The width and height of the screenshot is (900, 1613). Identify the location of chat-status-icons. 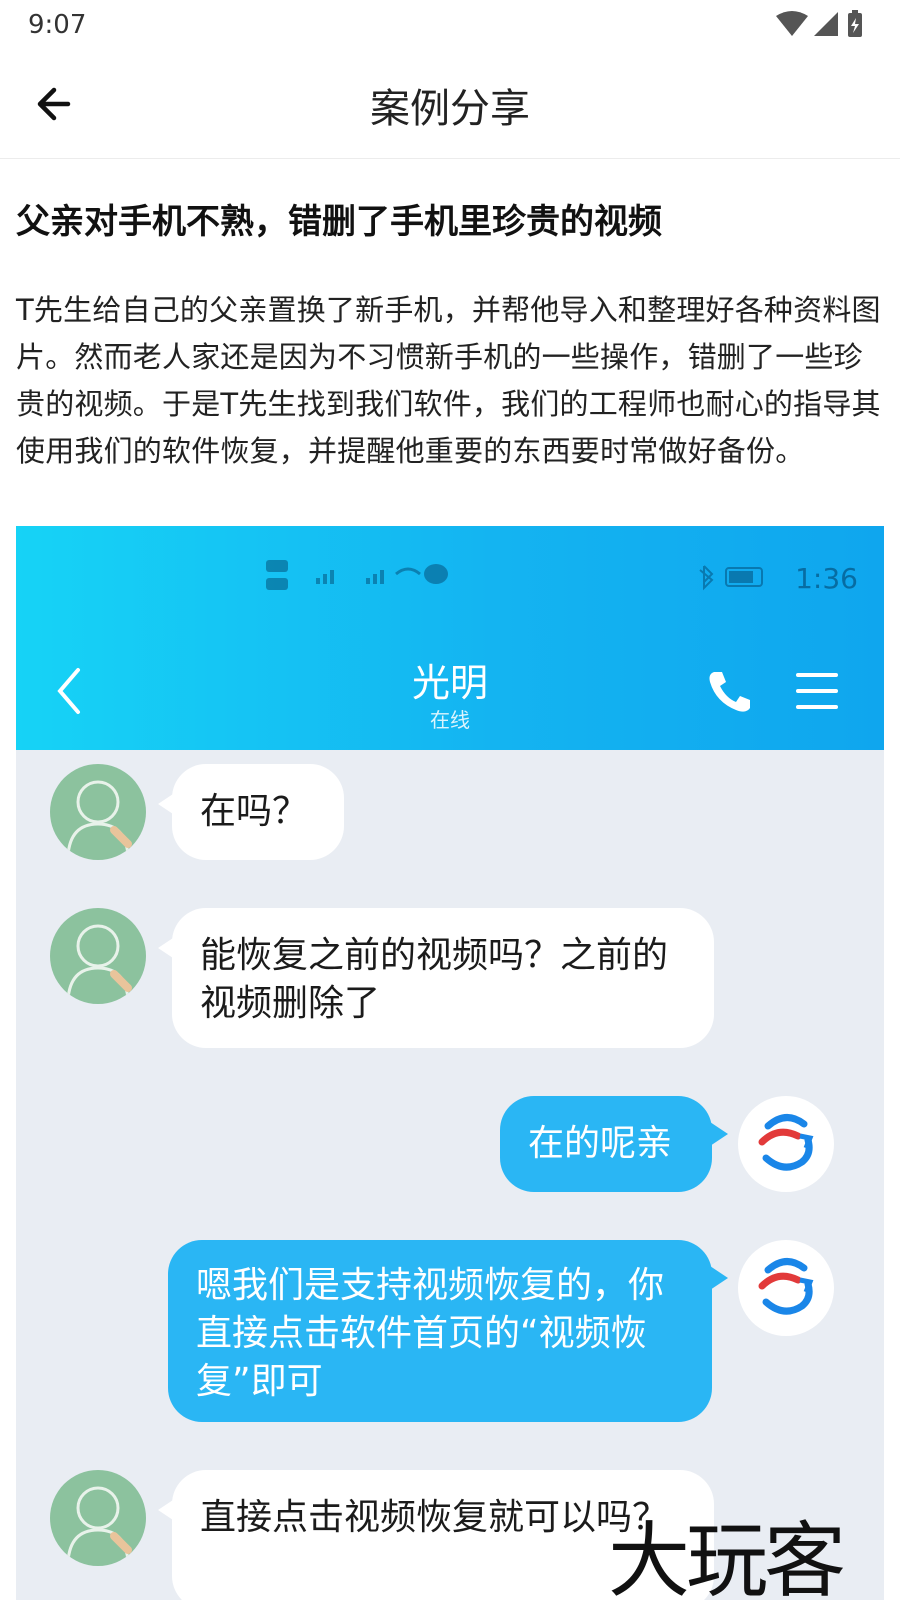
(357, 575).